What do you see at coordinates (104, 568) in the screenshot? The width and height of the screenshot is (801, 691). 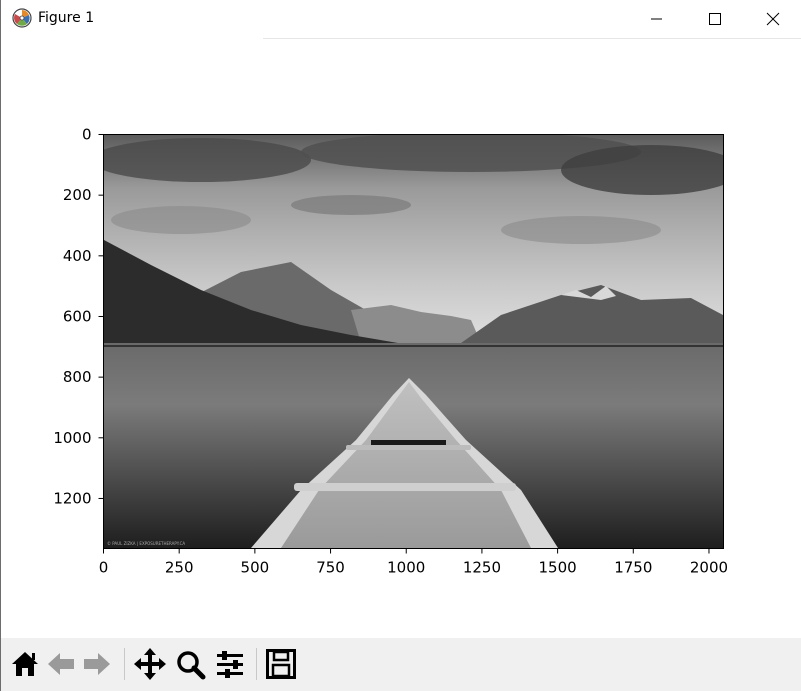 I see `x-tick-label: 0` at bounding box center [104, 568].